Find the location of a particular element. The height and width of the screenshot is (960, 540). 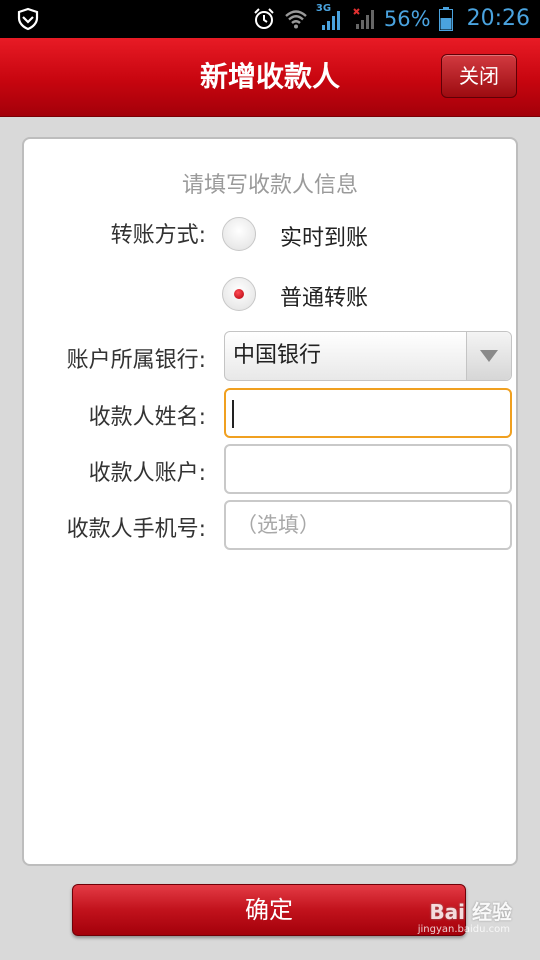

status-bar: 3G 56% 20:26 is located at coordinates (270, 19).